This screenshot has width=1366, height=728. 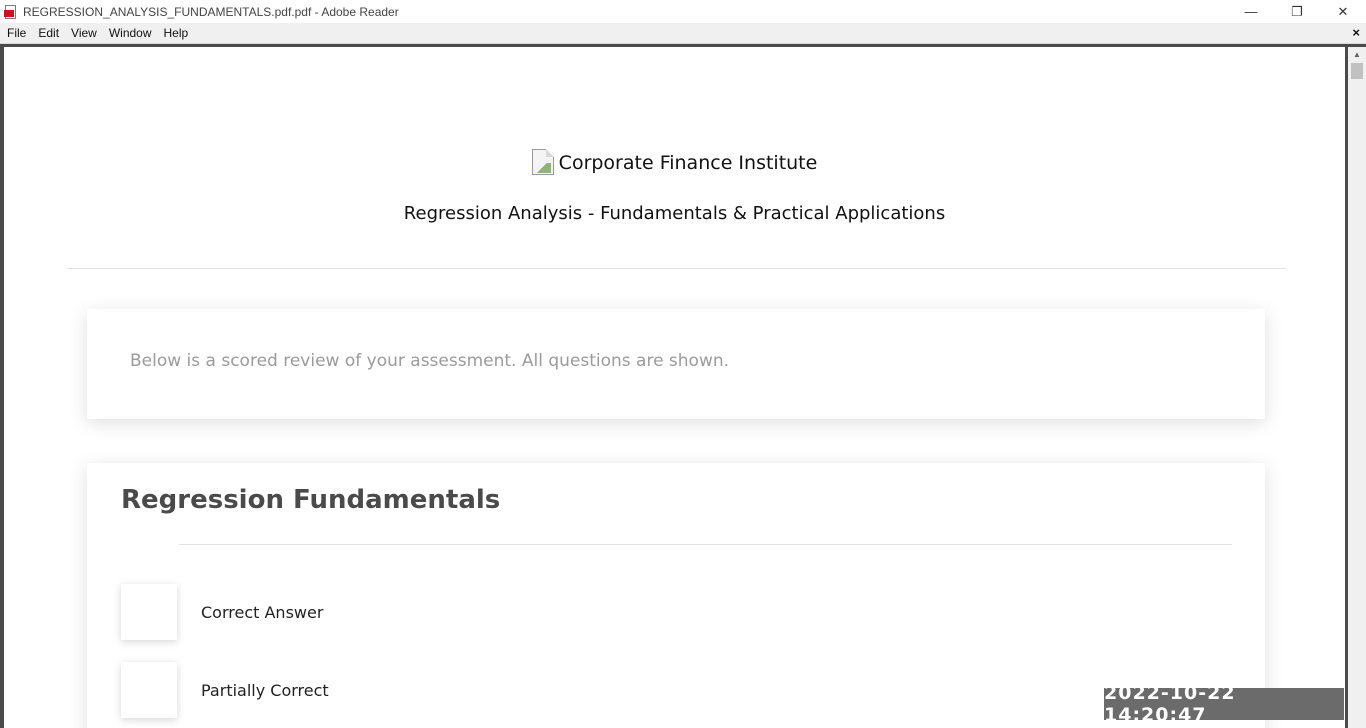 What do you see at coordinates (48, 33) in the screenshot?
I see `menu-edit: Edit` at bounding box center [48, 33].